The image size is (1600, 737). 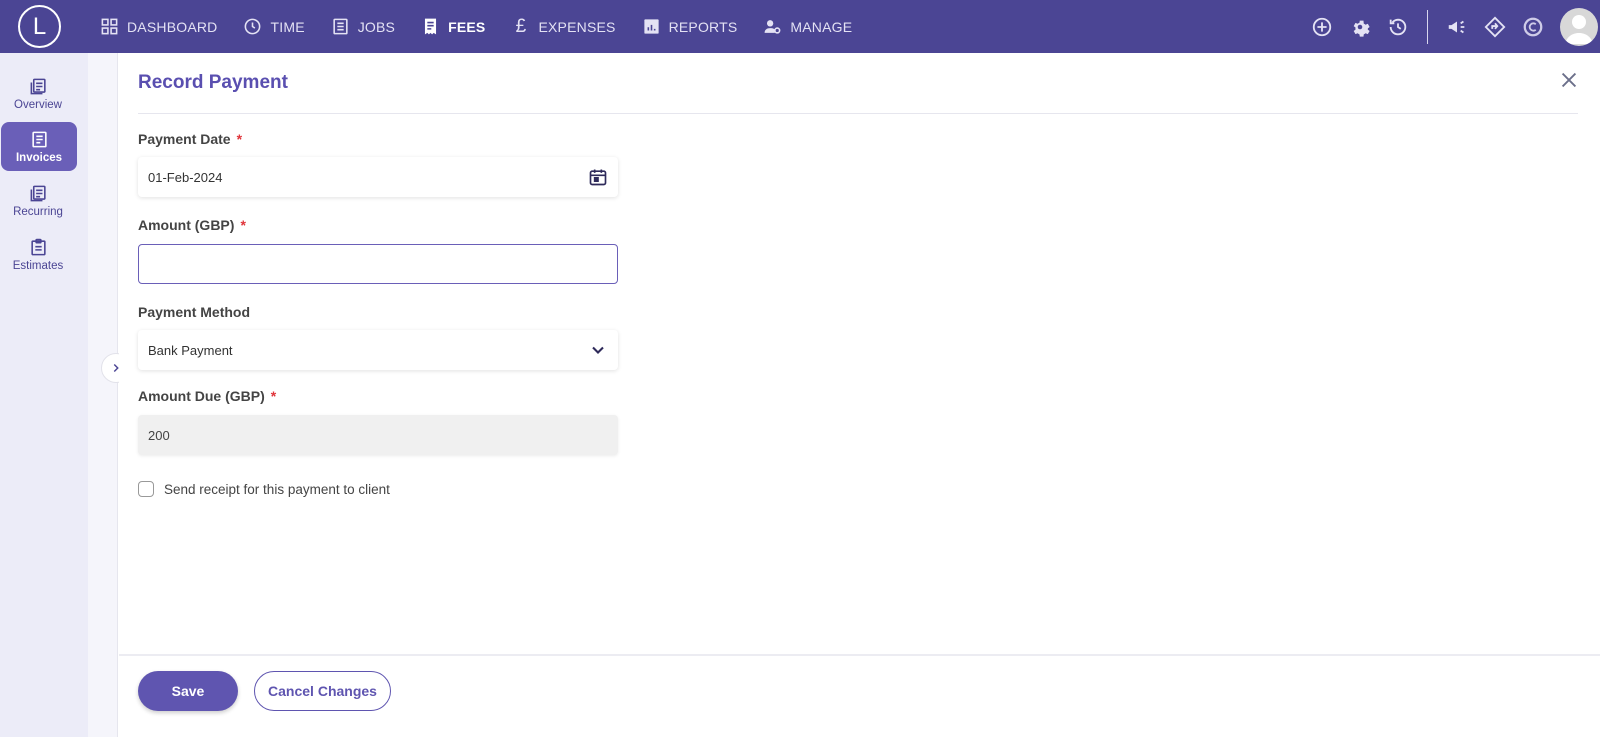 I want to click on nav-item-dashboard: DASHBOARD, so click(x=158, y=26).